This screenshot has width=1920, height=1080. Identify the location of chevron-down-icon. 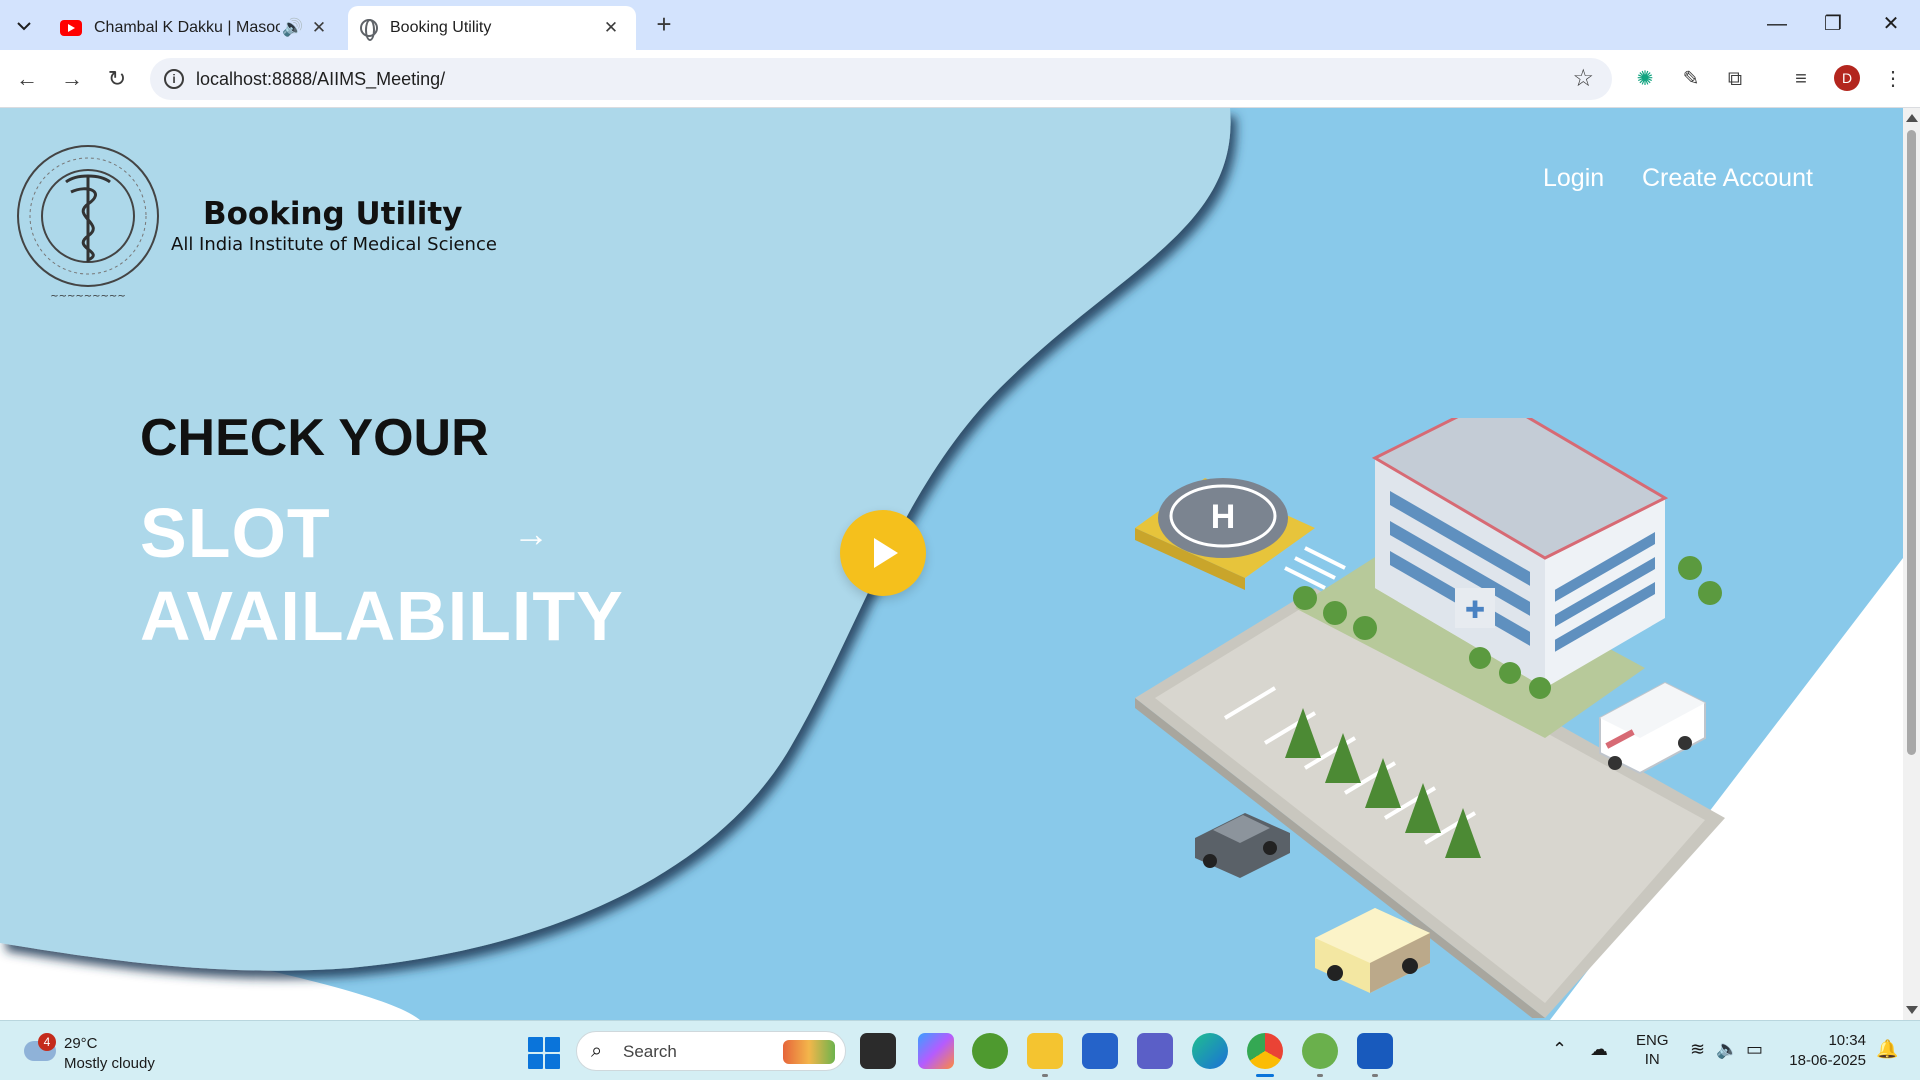
(24, 26).